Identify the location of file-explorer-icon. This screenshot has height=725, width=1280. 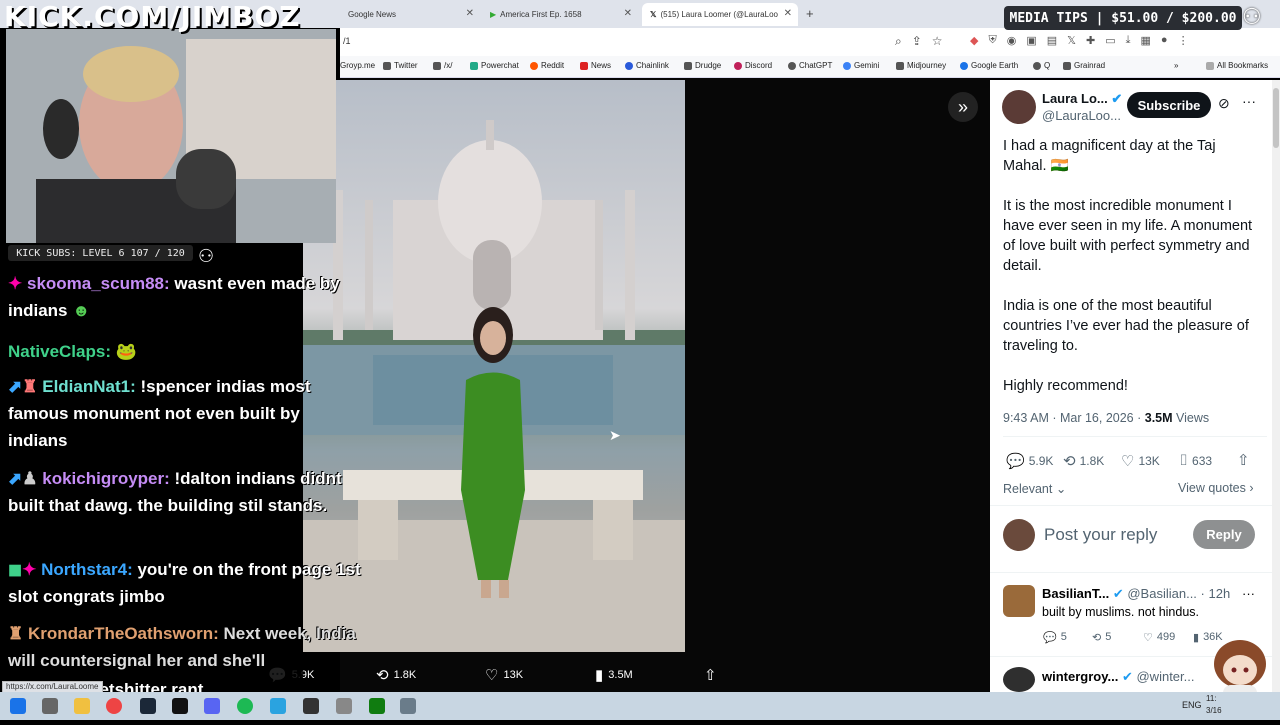
(82, 706).